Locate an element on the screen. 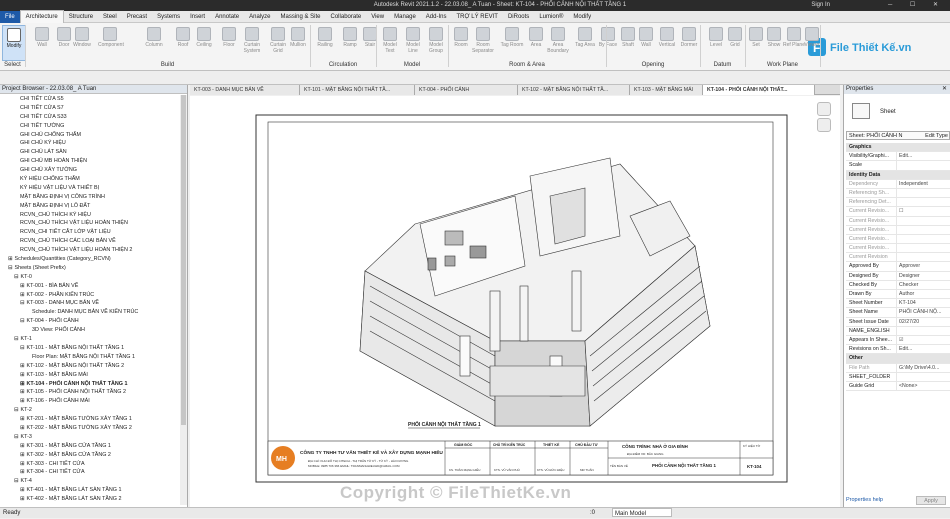 The height and width of the screenshot is (519, 950). browser-item: KÝ HIỆU VẬT LIỆU VÀ THIẾT BỊ is located at coordinates (90, 188).